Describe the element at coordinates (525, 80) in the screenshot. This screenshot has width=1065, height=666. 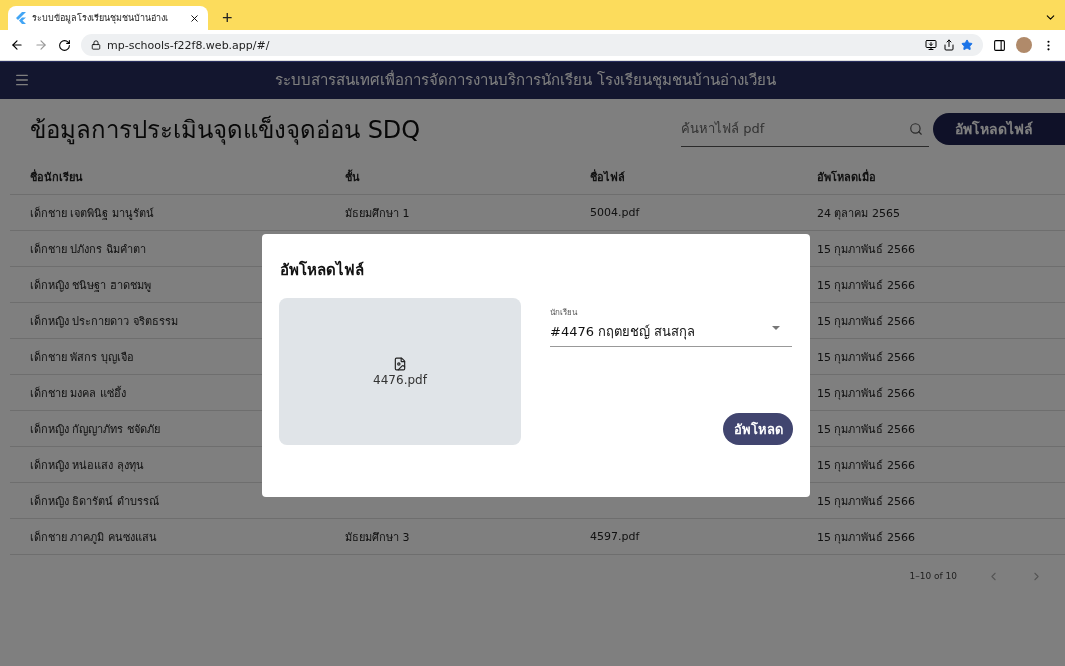
I see `app-title: ระบบสารสนเทศเพื่อการจัดการงานบริการนักเรียน โรงเรียนชุมชนบ้านอ่างเวียน` at that location.